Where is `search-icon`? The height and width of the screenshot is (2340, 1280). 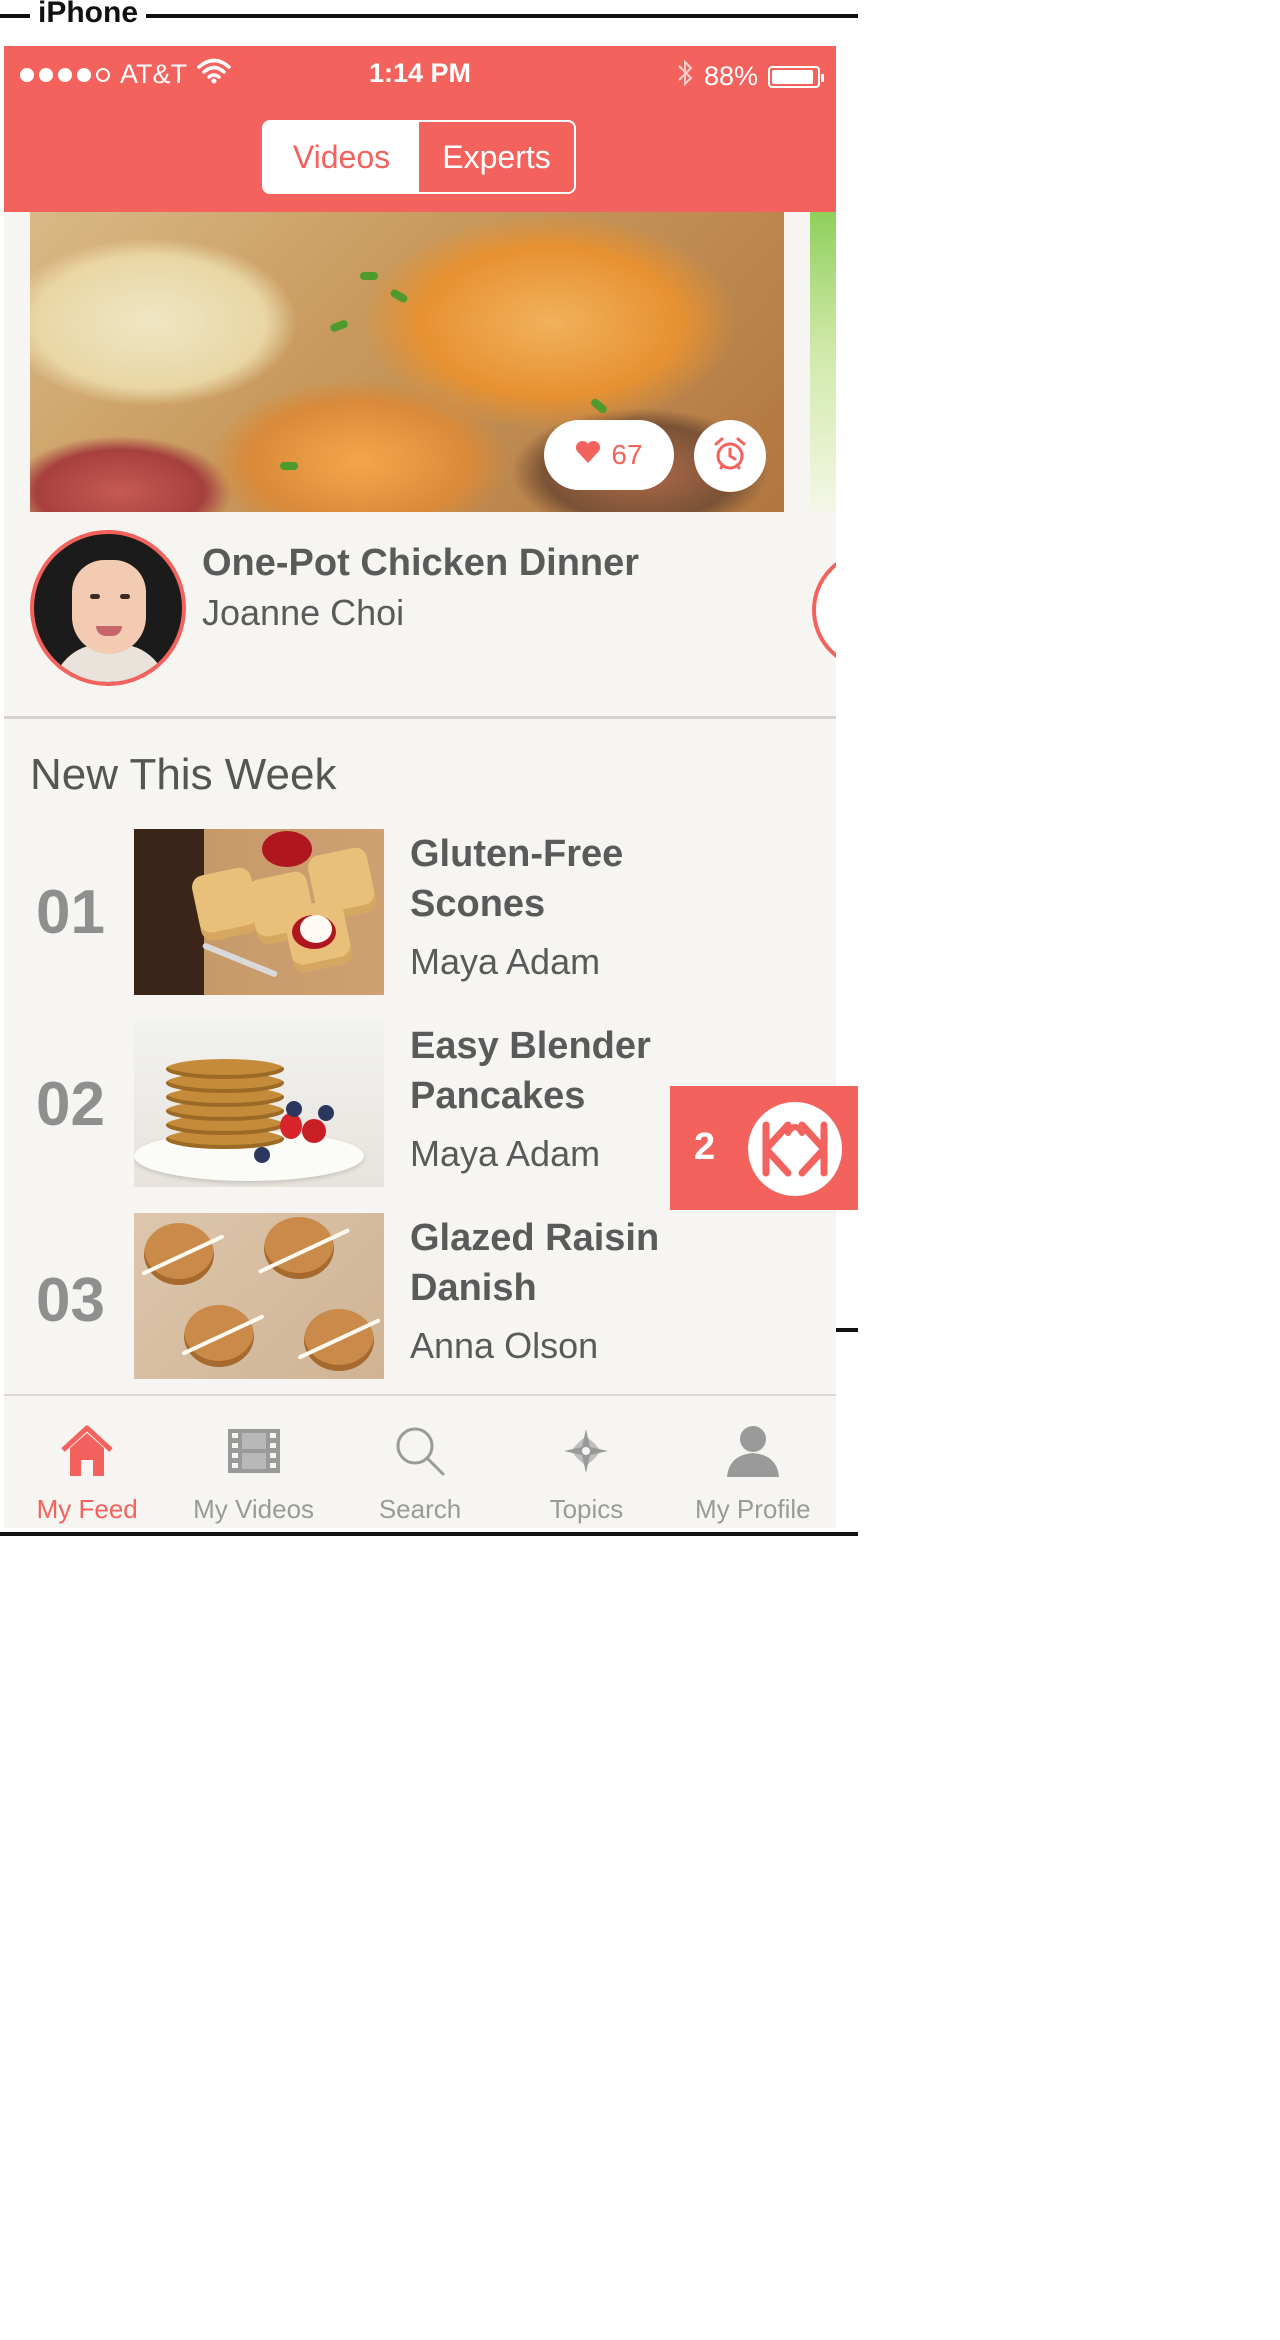
search-icon is located at coordinates (420, 1451).